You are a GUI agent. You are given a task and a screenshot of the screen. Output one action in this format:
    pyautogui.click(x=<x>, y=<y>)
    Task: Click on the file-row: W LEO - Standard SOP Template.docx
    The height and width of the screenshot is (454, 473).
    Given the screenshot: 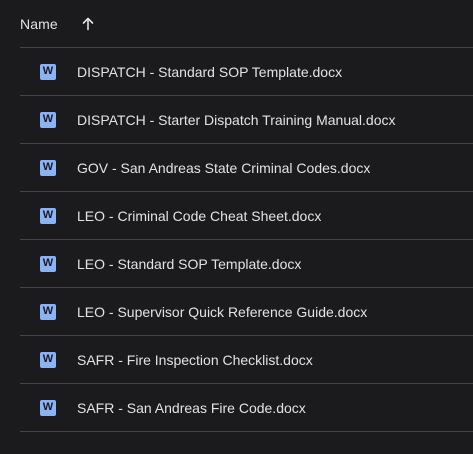 What is the action you would take?
    pyautogui.click(x=246, y=264)
    